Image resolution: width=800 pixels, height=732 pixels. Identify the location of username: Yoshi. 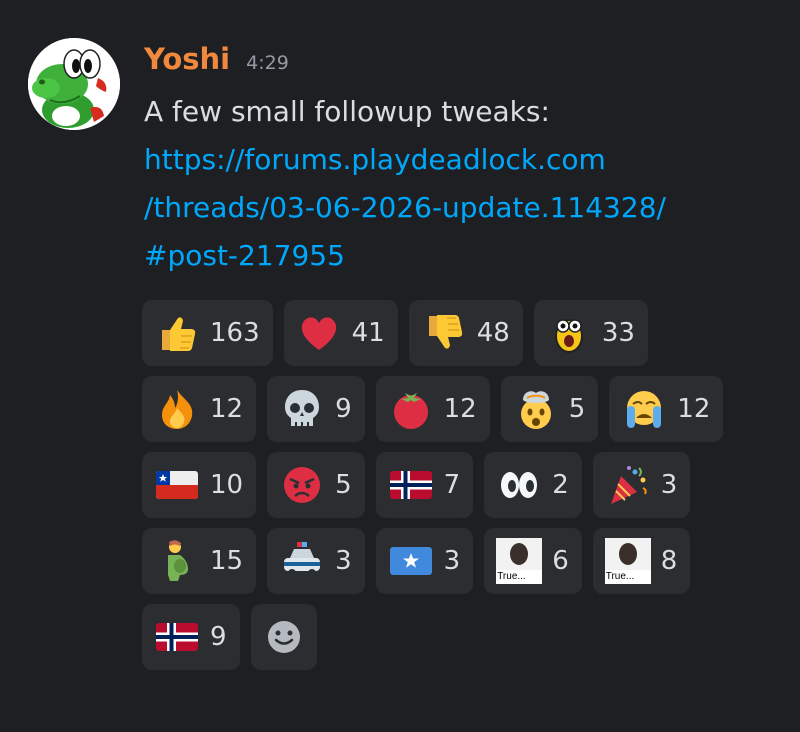
(187, 59).